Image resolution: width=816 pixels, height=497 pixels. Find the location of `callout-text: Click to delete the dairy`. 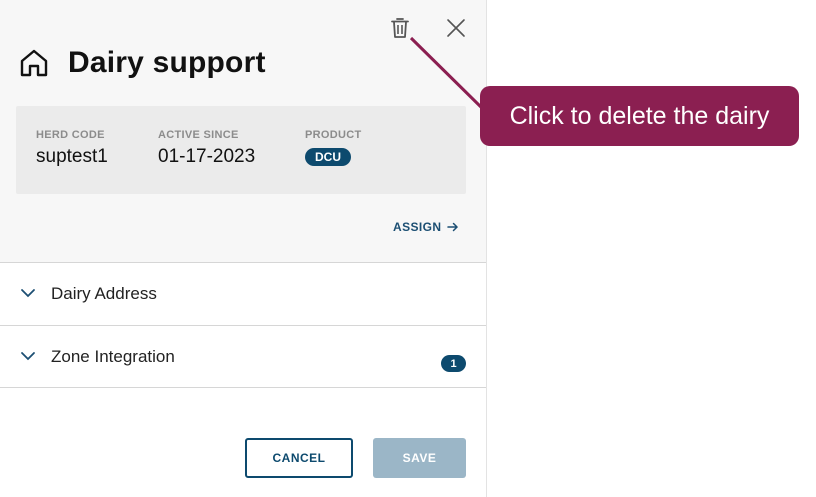

callout-text: Click to delete the dairy is located at coordinates (639, 115).